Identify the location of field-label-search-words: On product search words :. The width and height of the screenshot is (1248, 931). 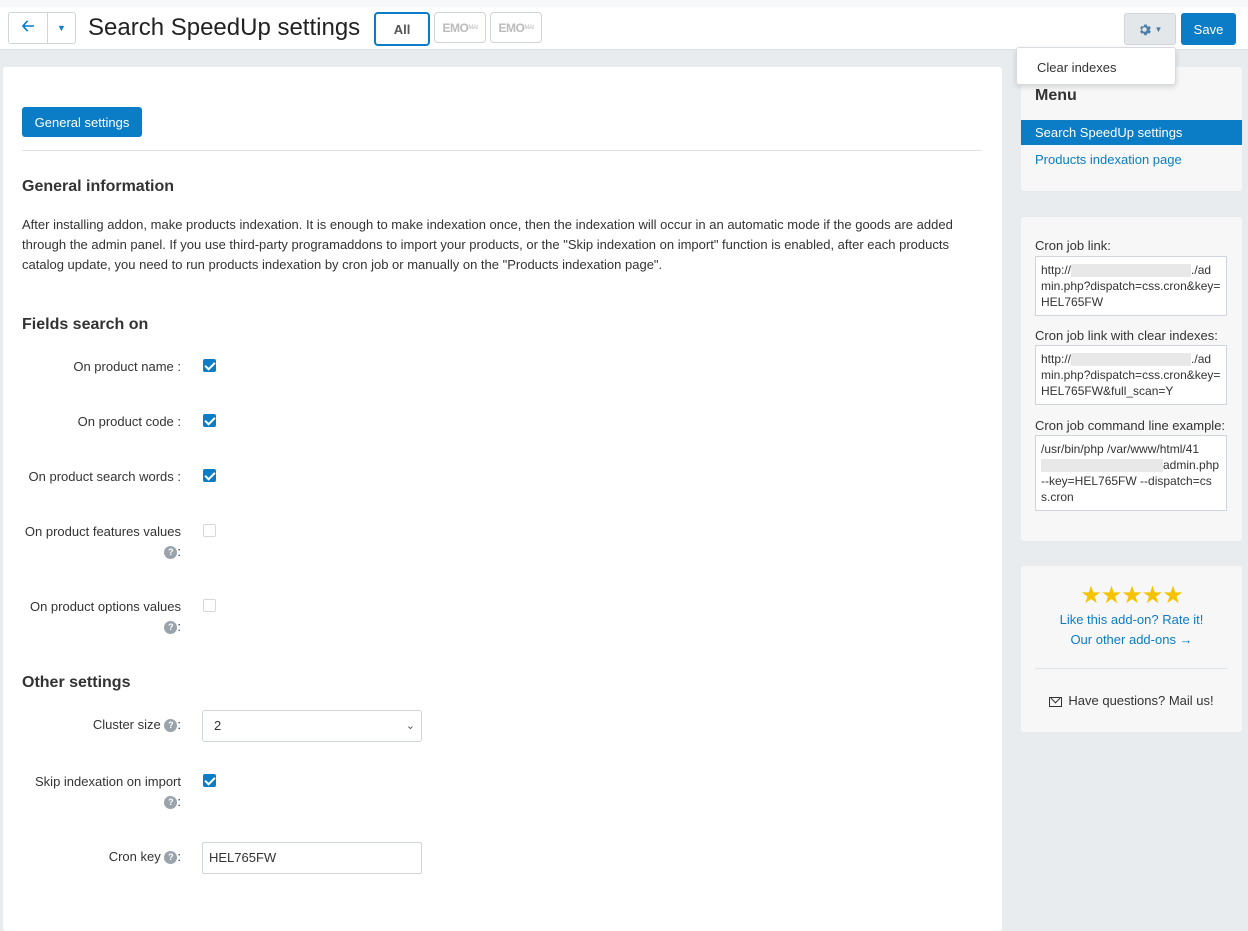
(104, 476).